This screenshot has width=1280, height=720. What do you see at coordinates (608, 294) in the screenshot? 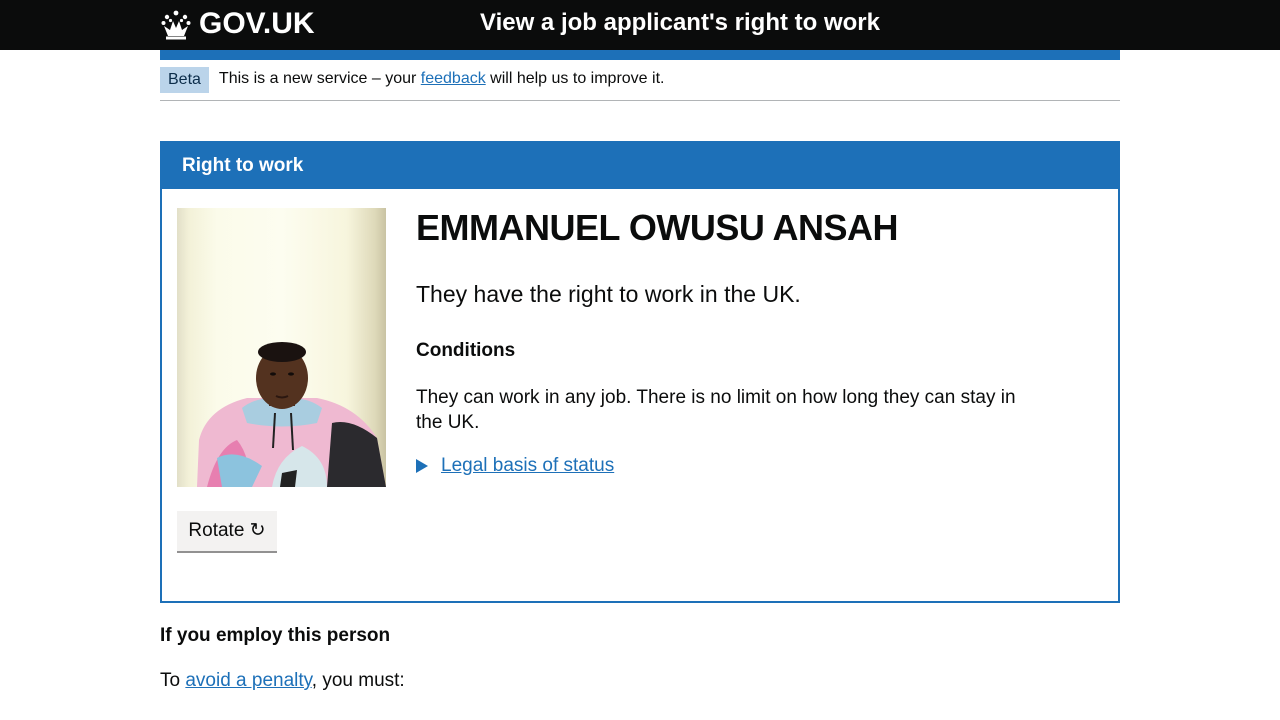
I see `right-to-work-status: They have the right to work in the UK.` at bounding box center [608, 294].